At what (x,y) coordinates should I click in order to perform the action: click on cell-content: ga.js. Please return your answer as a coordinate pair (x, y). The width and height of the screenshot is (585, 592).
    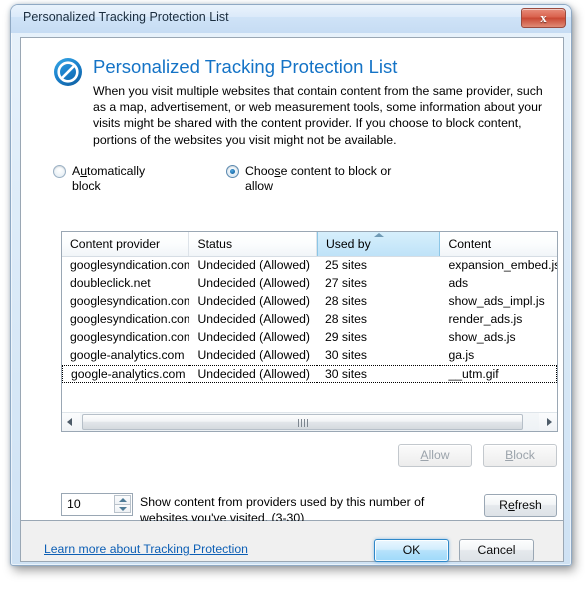
    Looking at the image, I should click on (461, 355).